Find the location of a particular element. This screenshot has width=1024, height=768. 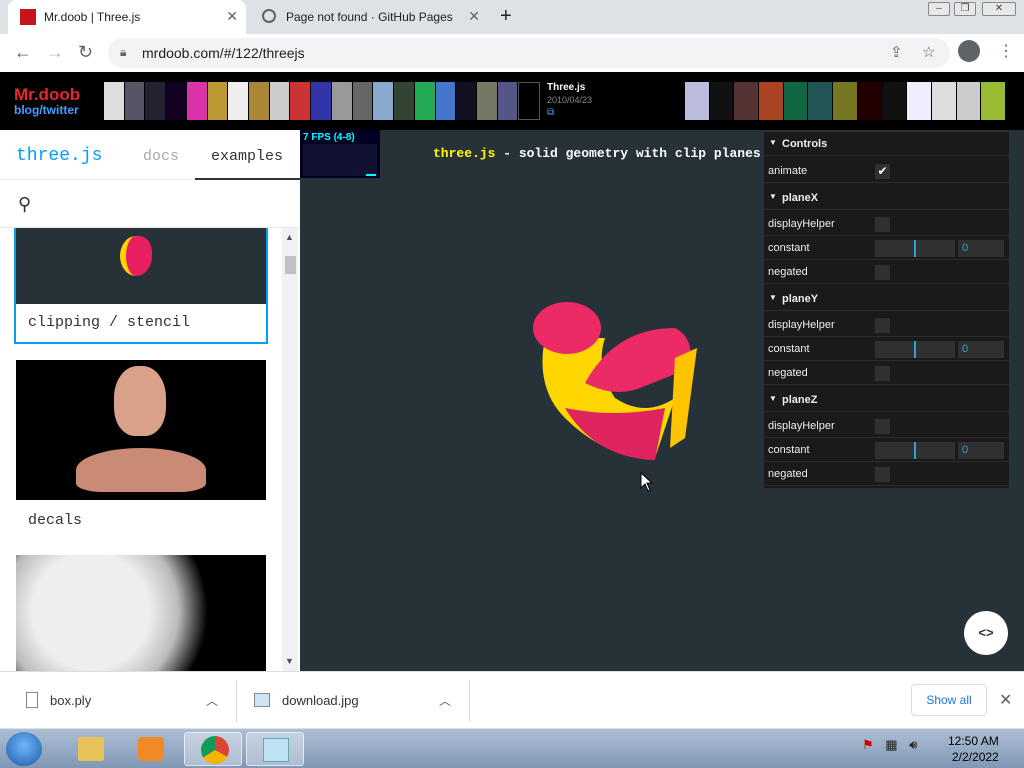

network-icon: ▦ is located at coordinates (891, 744).